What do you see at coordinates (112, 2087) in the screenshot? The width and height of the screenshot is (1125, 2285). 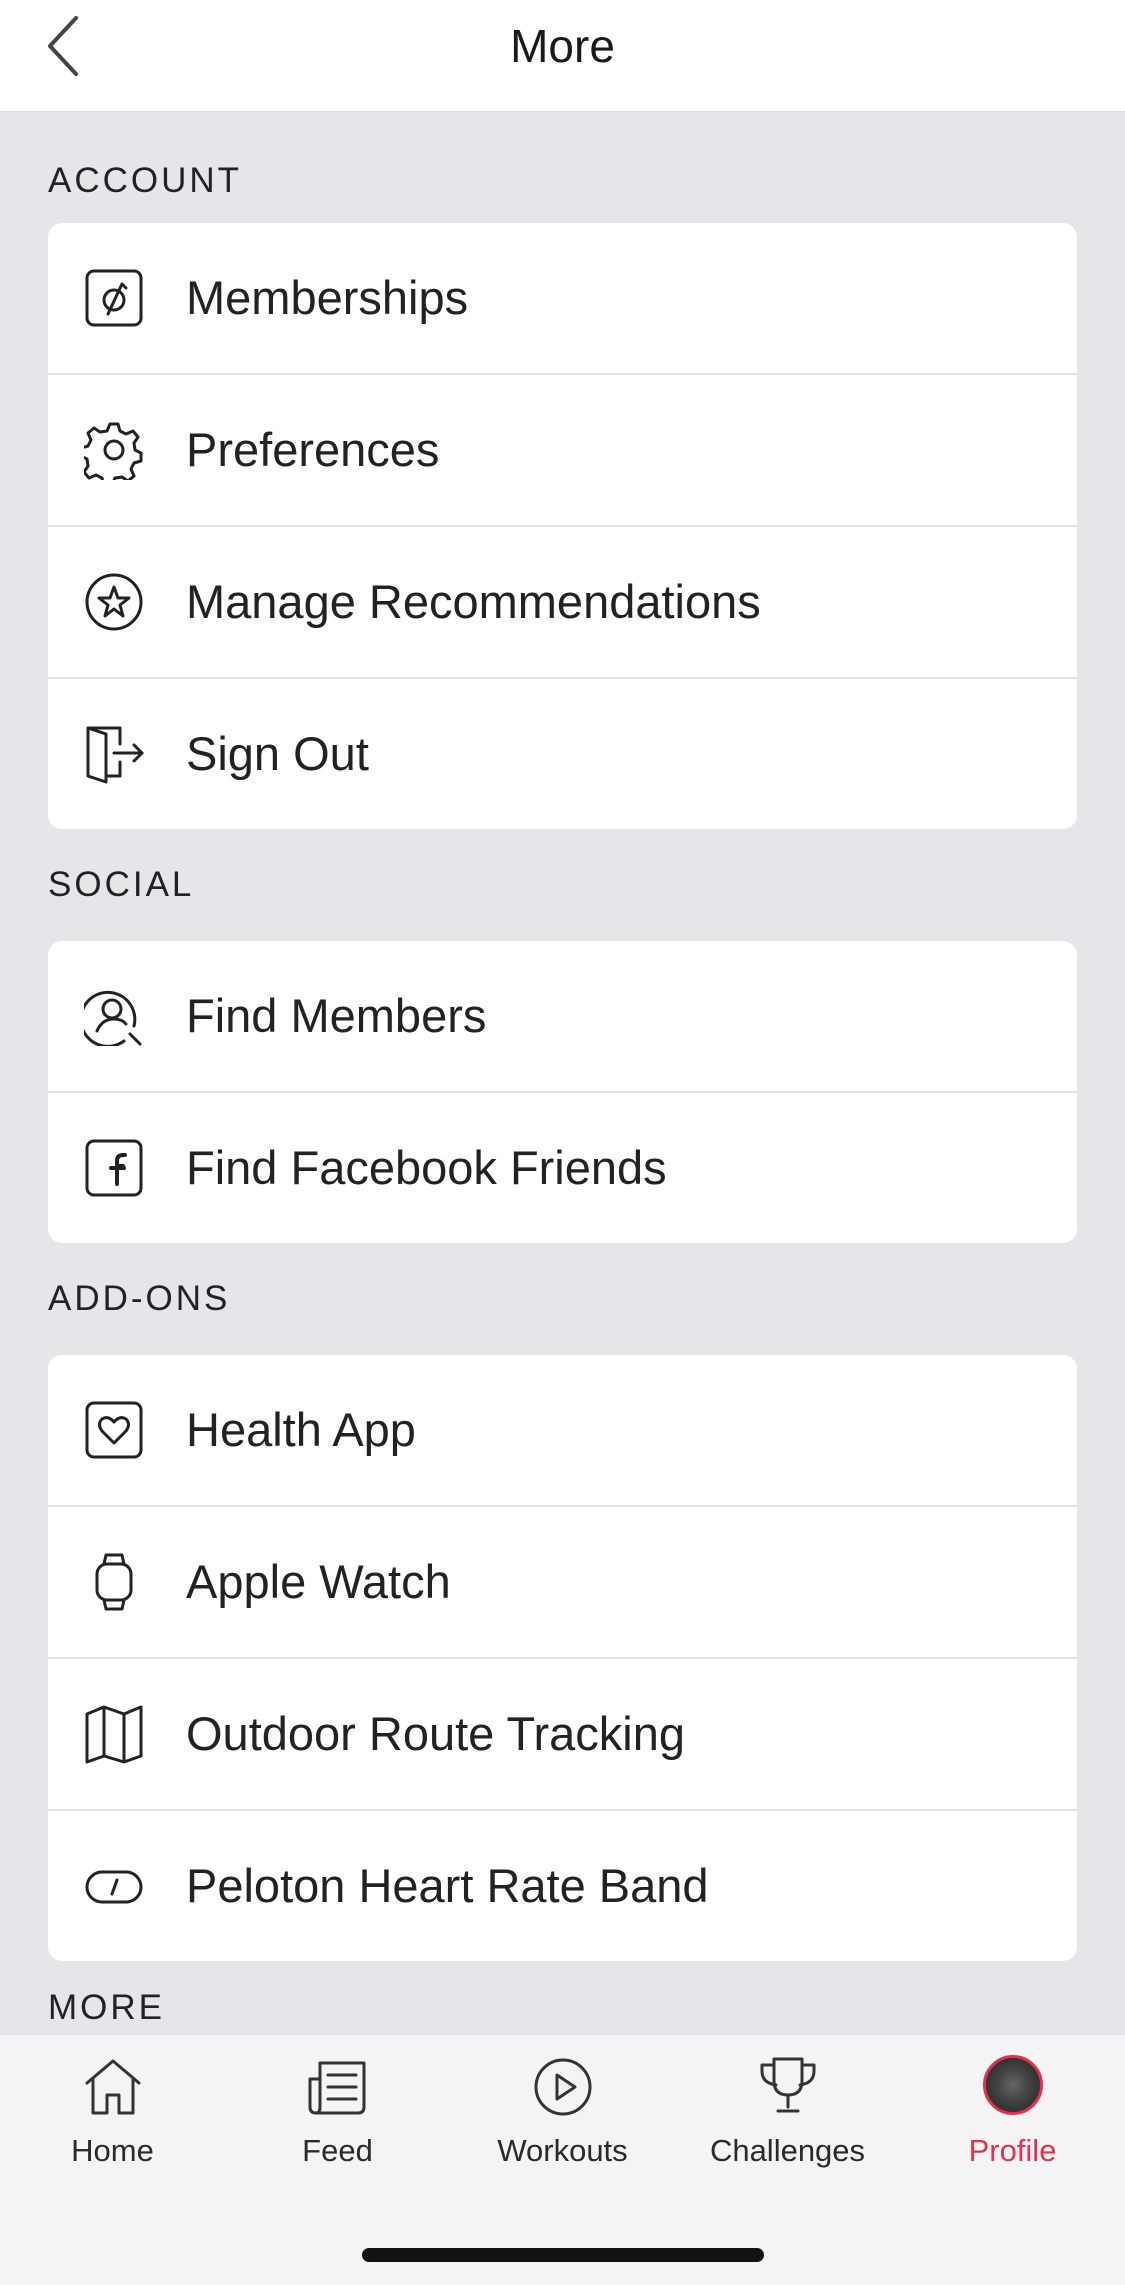 I see `home-icon` at bounding box center [112, 2087].